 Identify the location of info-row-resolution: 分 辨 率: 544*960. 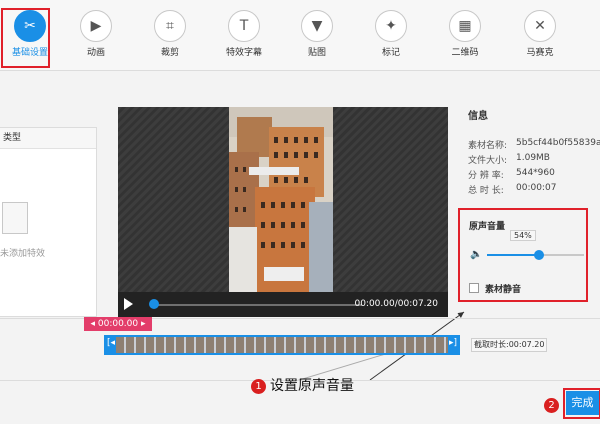
(511, 174).